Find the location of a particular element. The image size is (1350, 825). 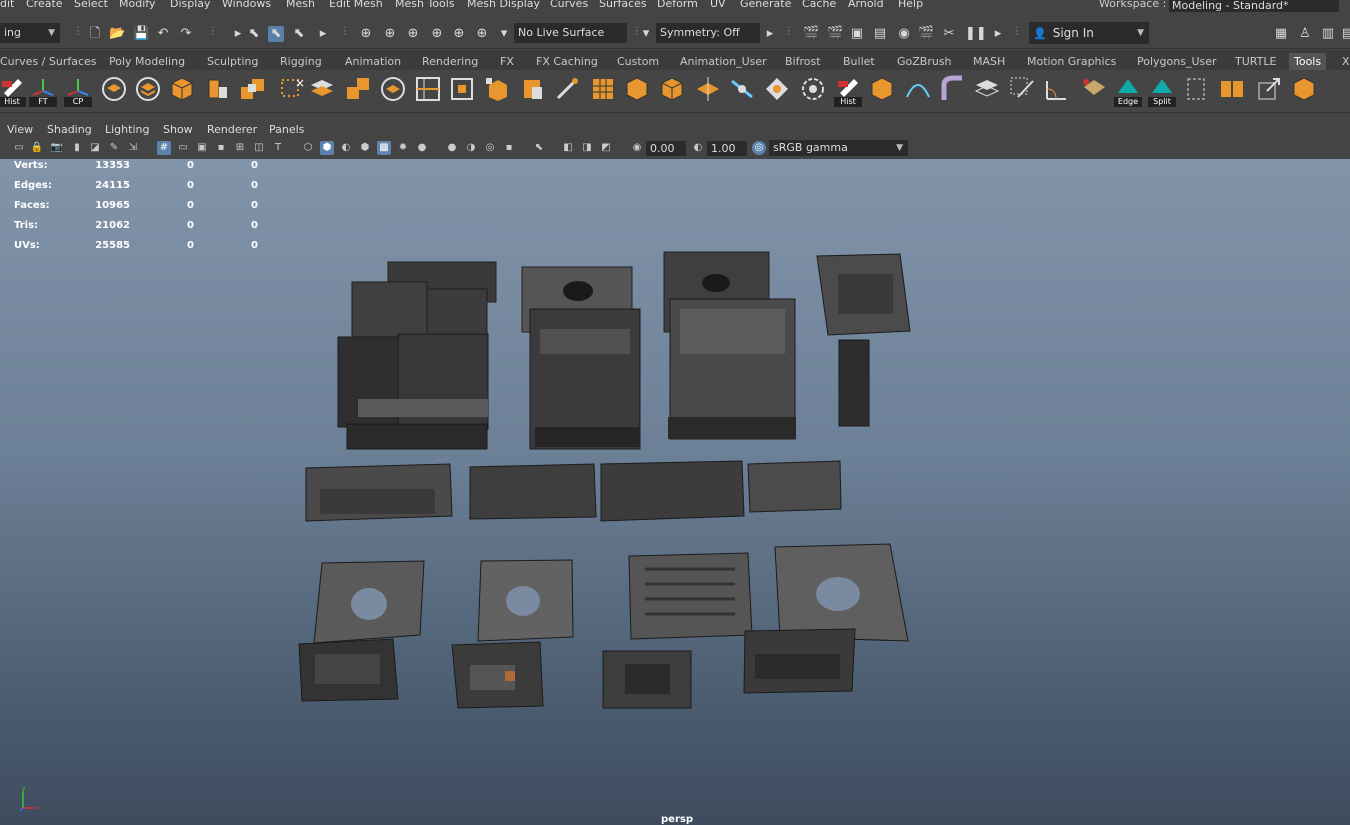

tab-tools: Tools is located at coordinates (1308, 61).